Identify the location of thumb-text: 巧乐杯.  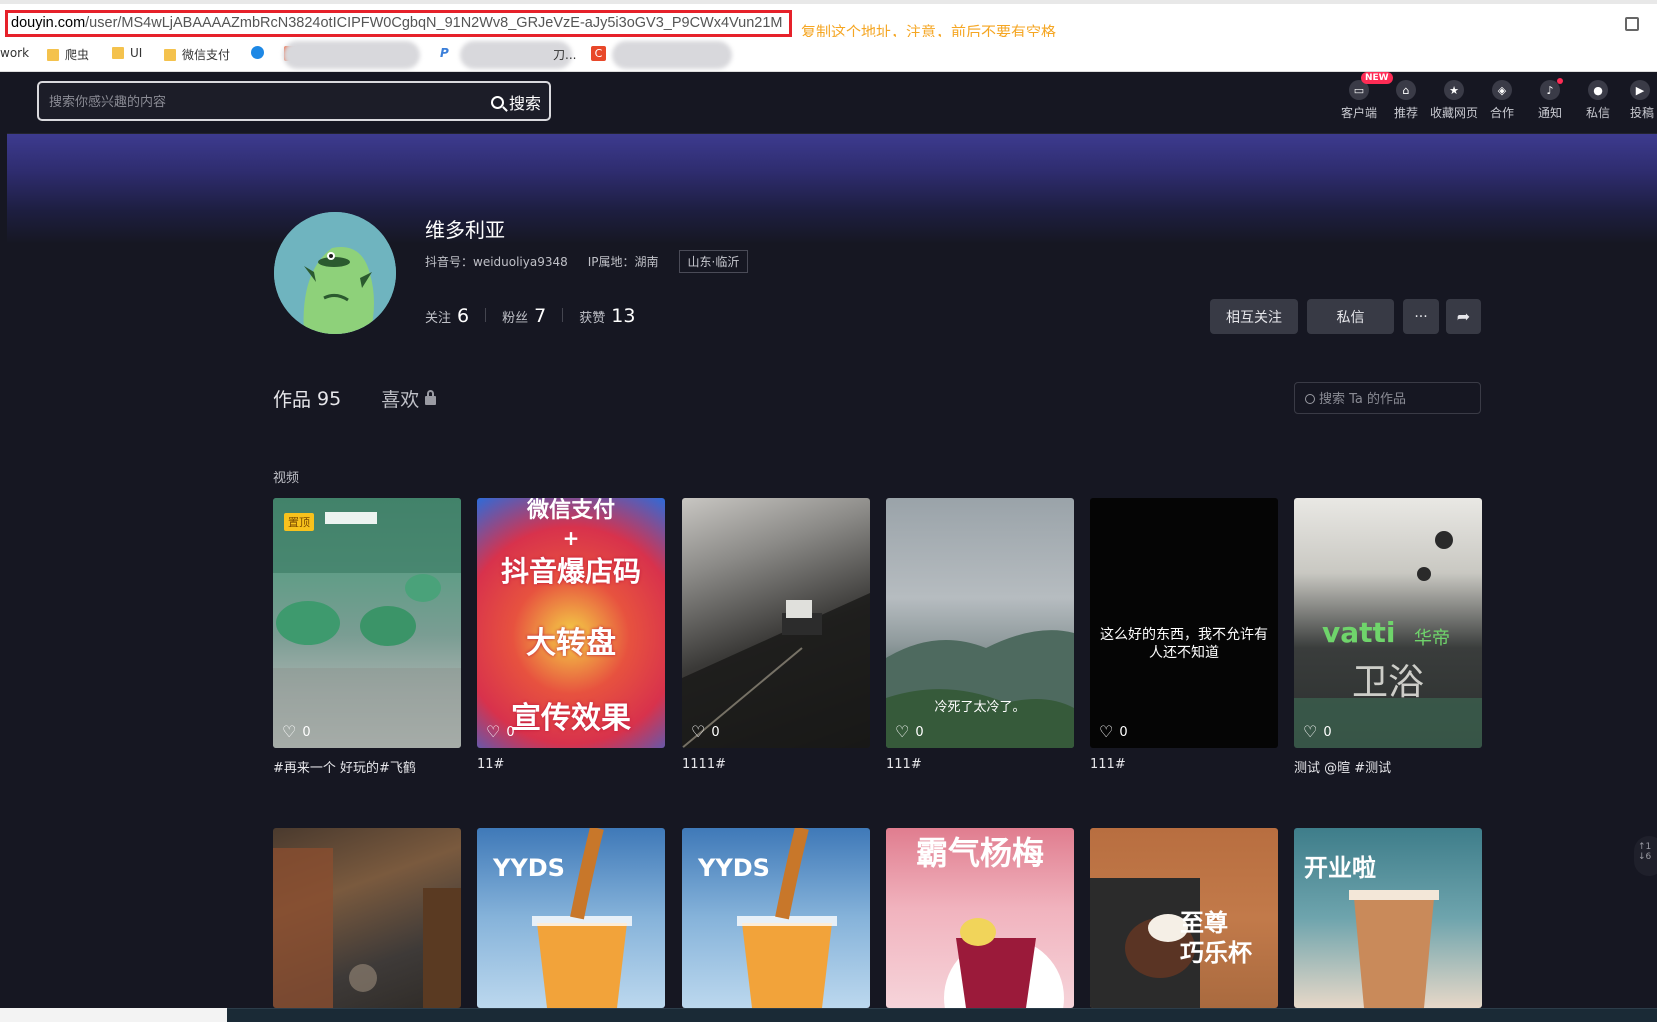
(1216, 953).